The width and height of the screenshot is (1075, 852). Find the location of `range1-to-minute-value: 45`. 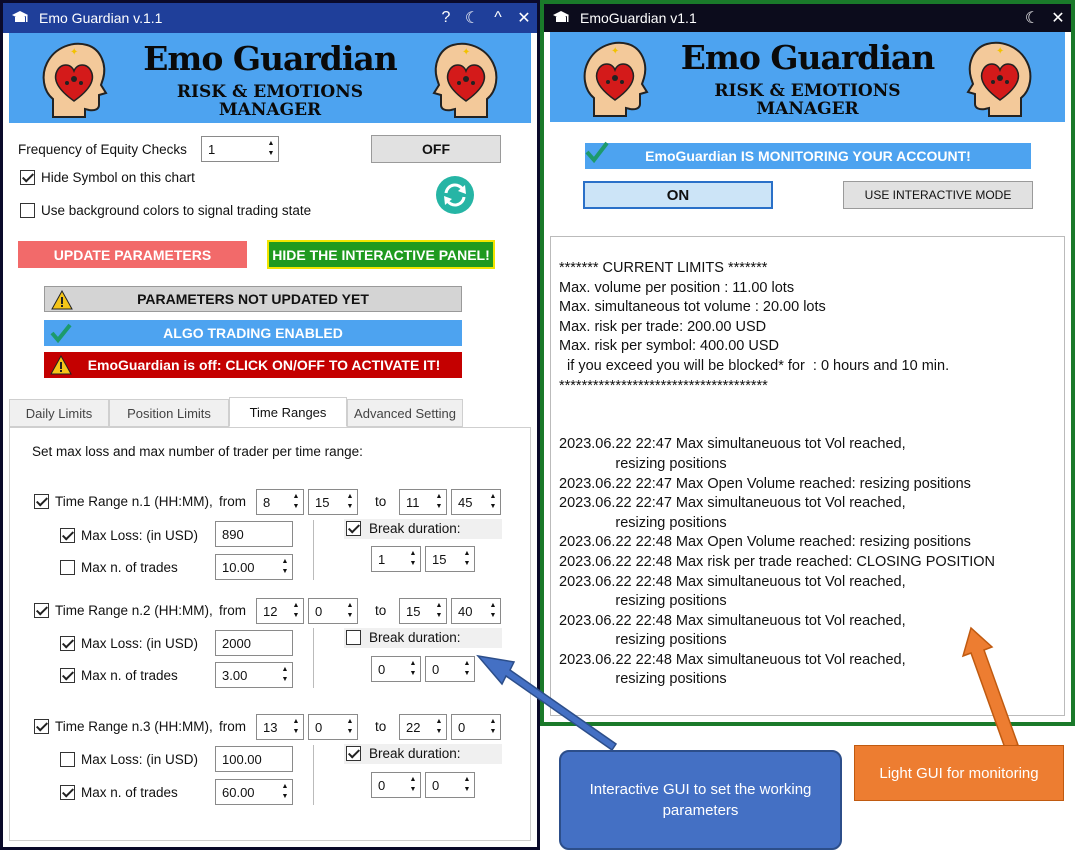

range1-to-minute-value: 45 is located at coordinates (465, 502).